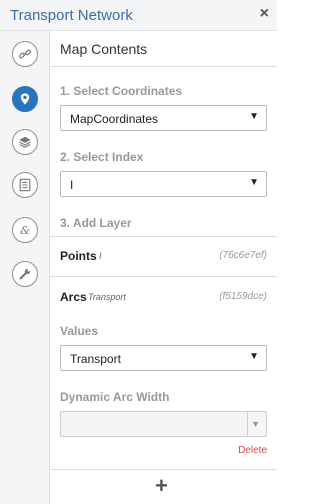 This screenshot has width=320, height=504. Describe the element at coordinates (72, 185) in the screenshot. I see `index-select-value: I` at that location.